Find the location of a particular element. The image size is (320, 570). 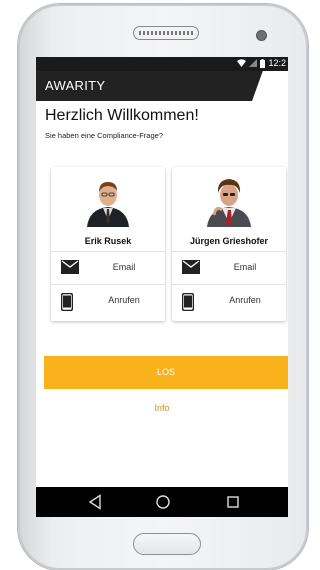

navigation-bar is located at coordinates (162, 502).